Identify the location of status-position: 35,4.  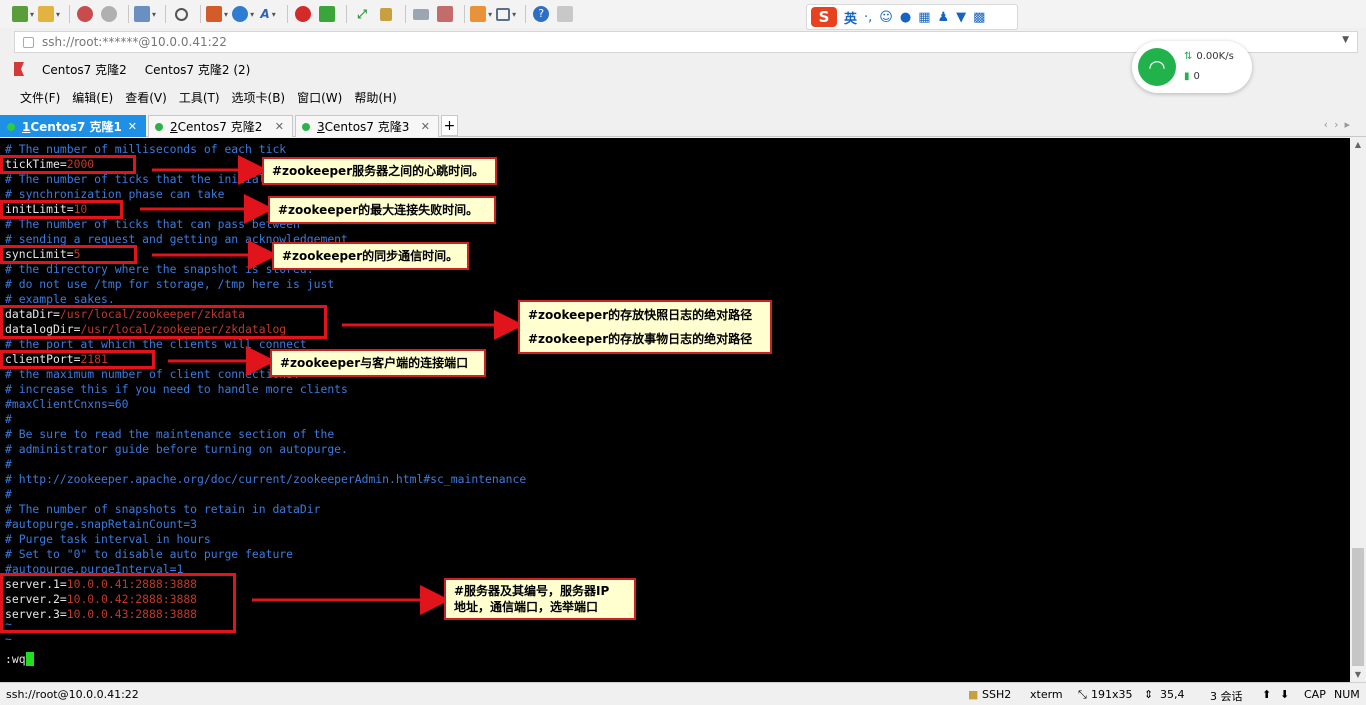
(1172, 694).